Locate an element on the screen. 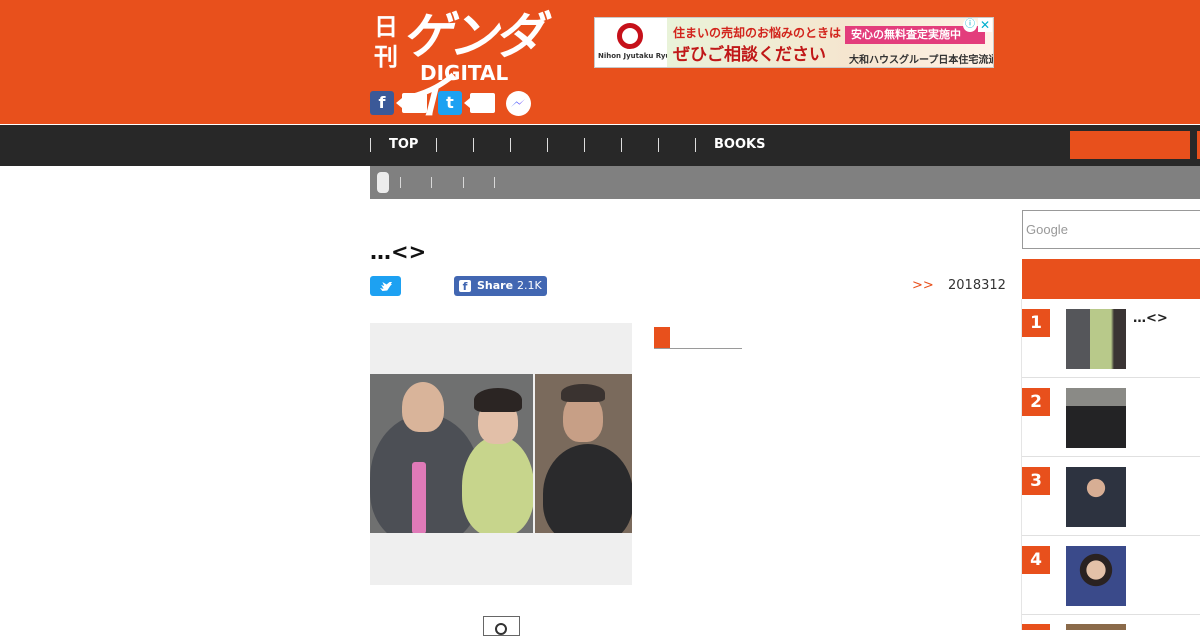 The height and width of the screenshot is (636, 1200). zoom-icon is located at coordinates (501, 626).